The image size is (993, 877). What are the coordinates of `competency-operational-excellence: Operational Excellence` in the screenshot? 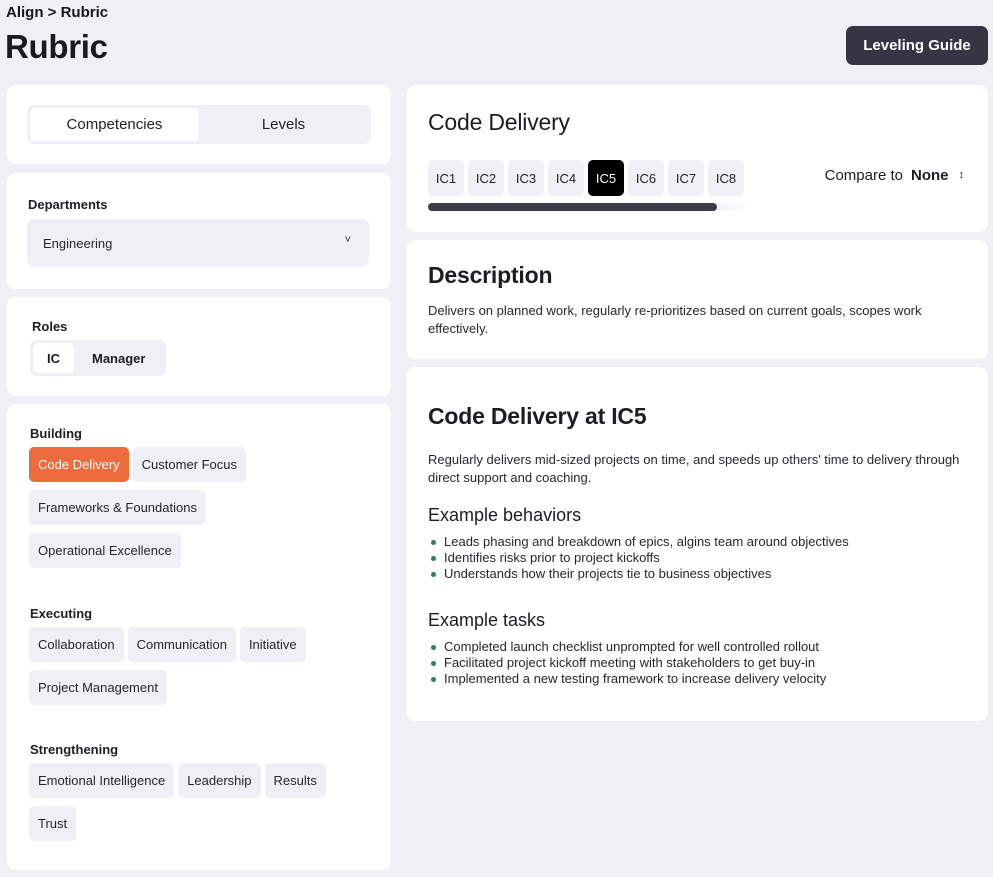 It's located at (105, 550).